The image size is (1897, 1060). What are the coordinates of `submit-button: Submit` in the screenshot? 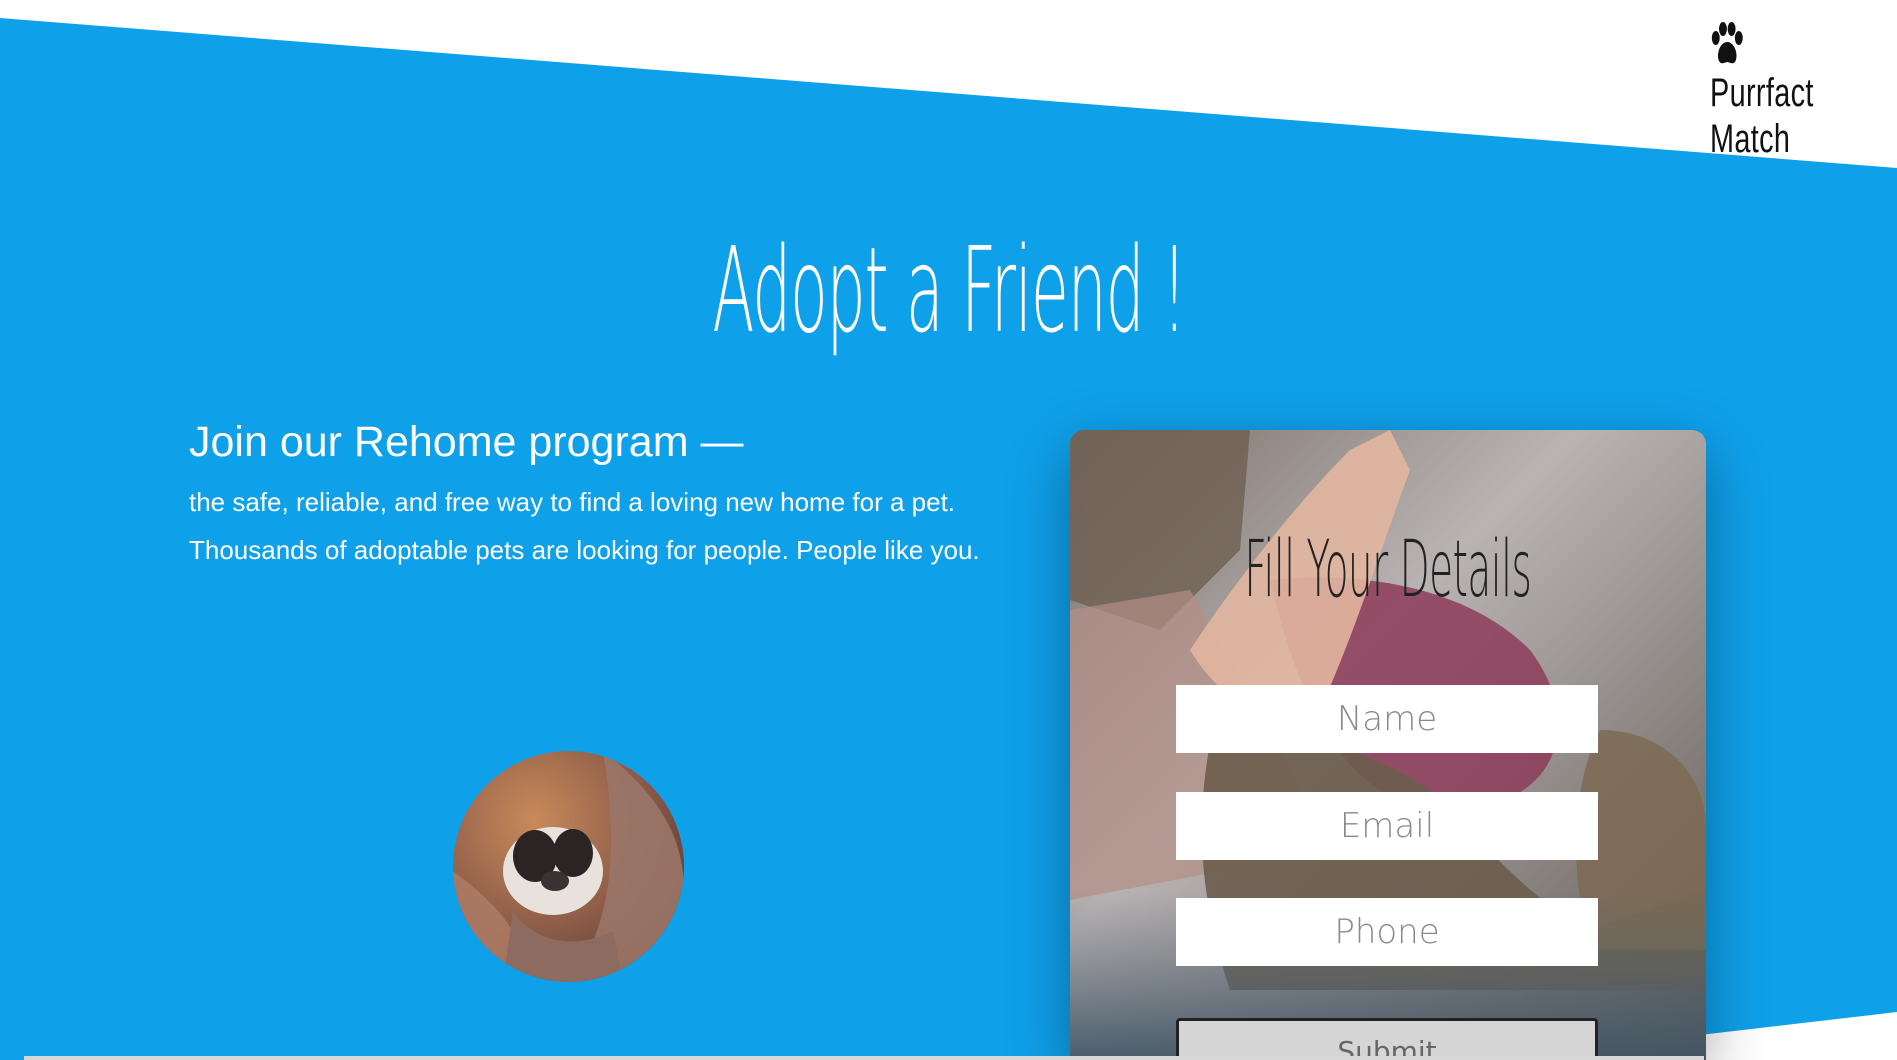 It's located at (1387, 1039).